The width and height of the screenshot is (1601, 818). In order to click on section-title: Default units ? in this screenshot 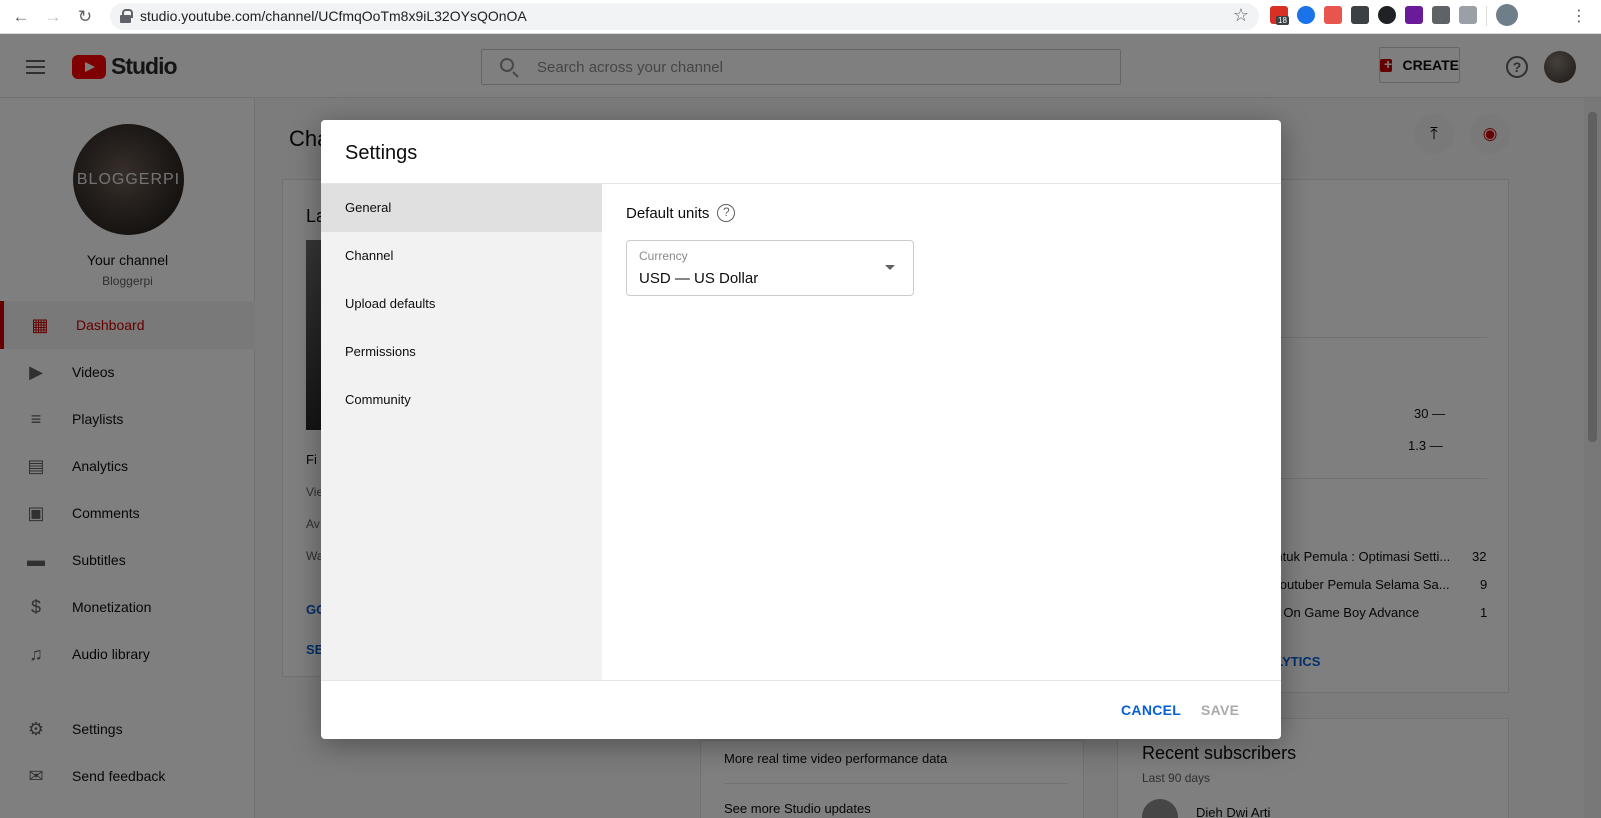, I will do `click(681, 213)`.